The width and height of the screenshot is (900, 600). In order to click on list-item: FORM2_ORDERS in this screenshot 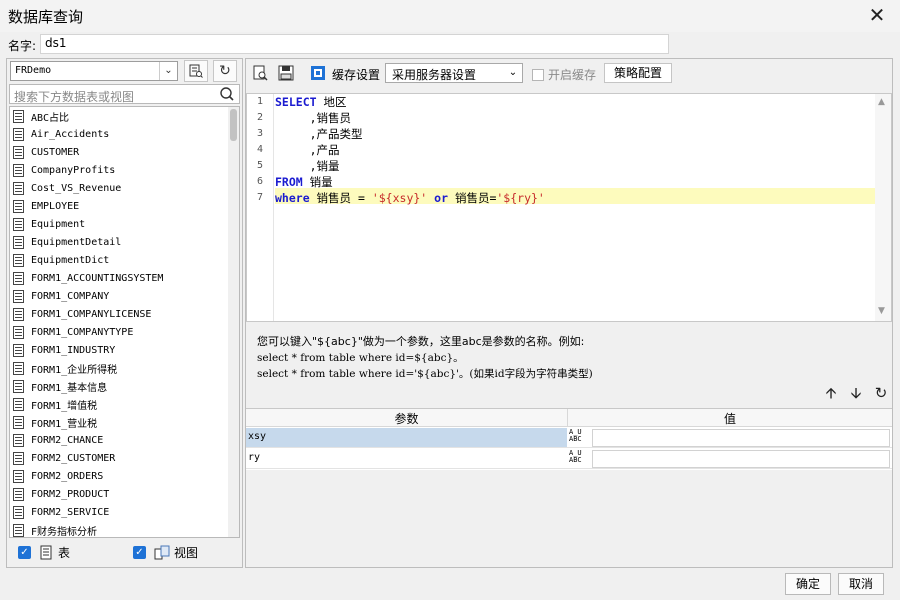, I will do `click(58, 476)`.